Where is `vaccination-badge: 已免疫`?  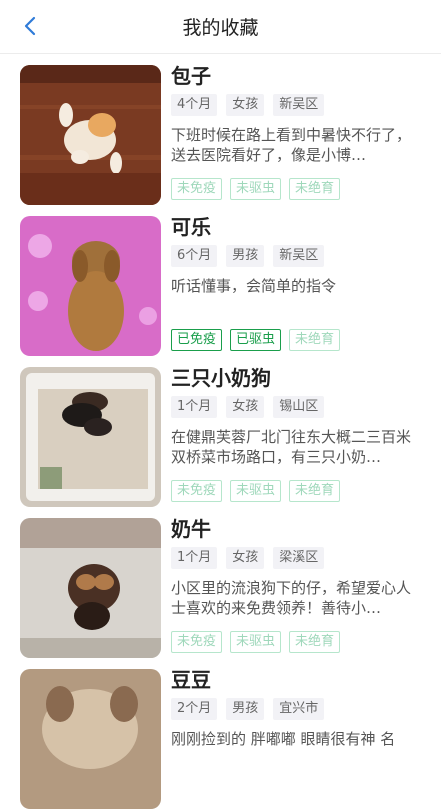 vaccination-badge: 已免疫 is located at coordinates (197, 340).